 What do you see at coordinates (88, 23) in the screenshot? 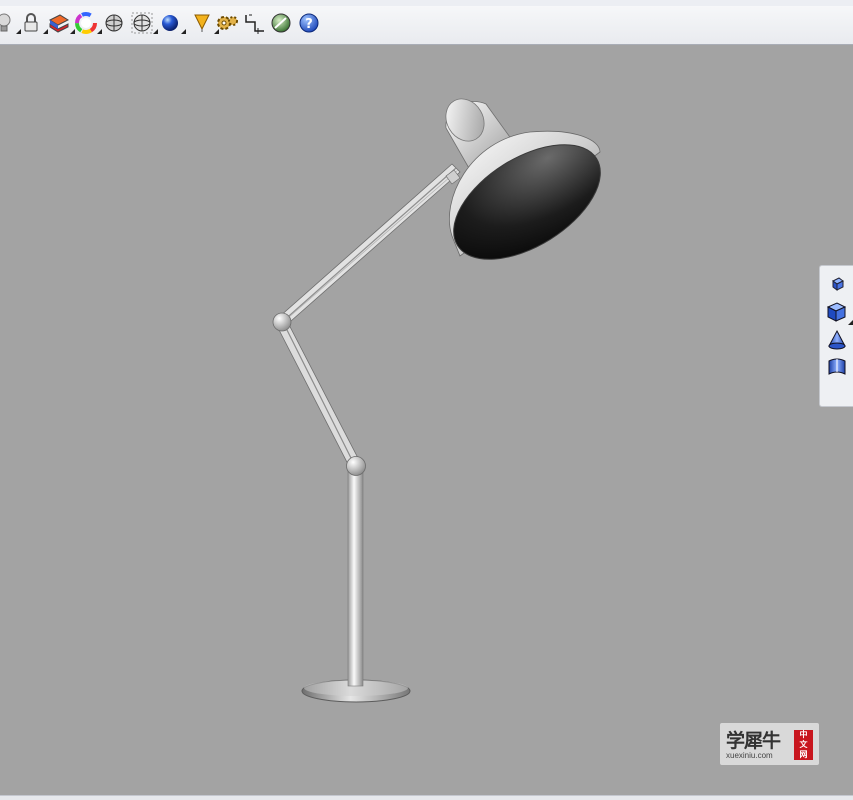
I see `color-wheel-icon` at bounding box center [88, 23].